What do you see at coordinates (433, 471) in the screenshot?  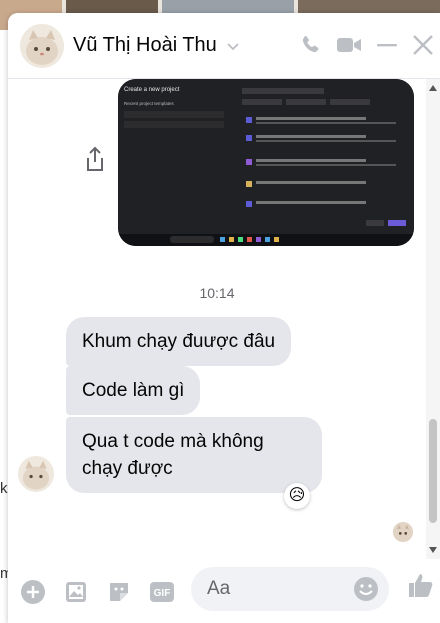 I see `scroll-thumb` at bounding box center [433, 471].